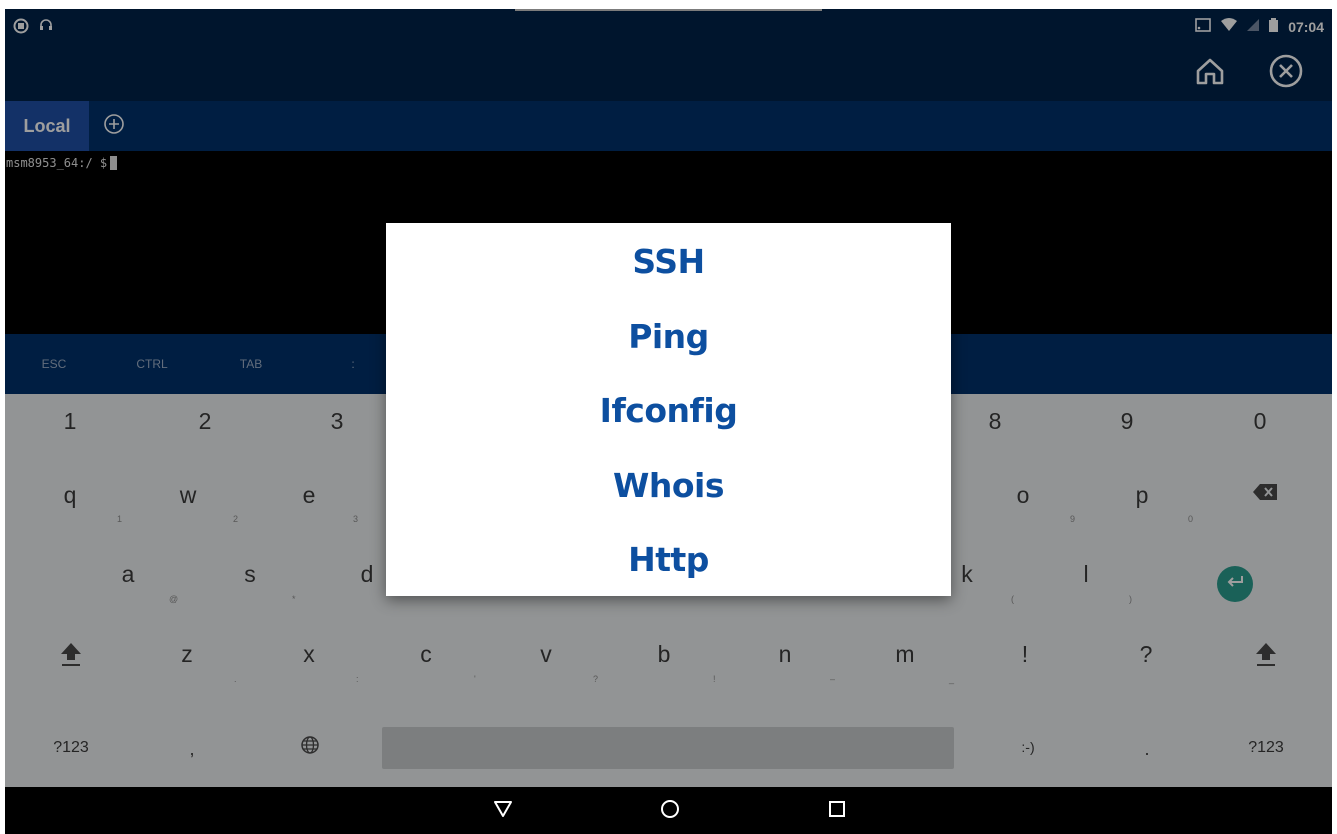  Describe the element at coordinates (668, 261) in the screenshot. I see `dialog-item-ssh: SSH` at that location.